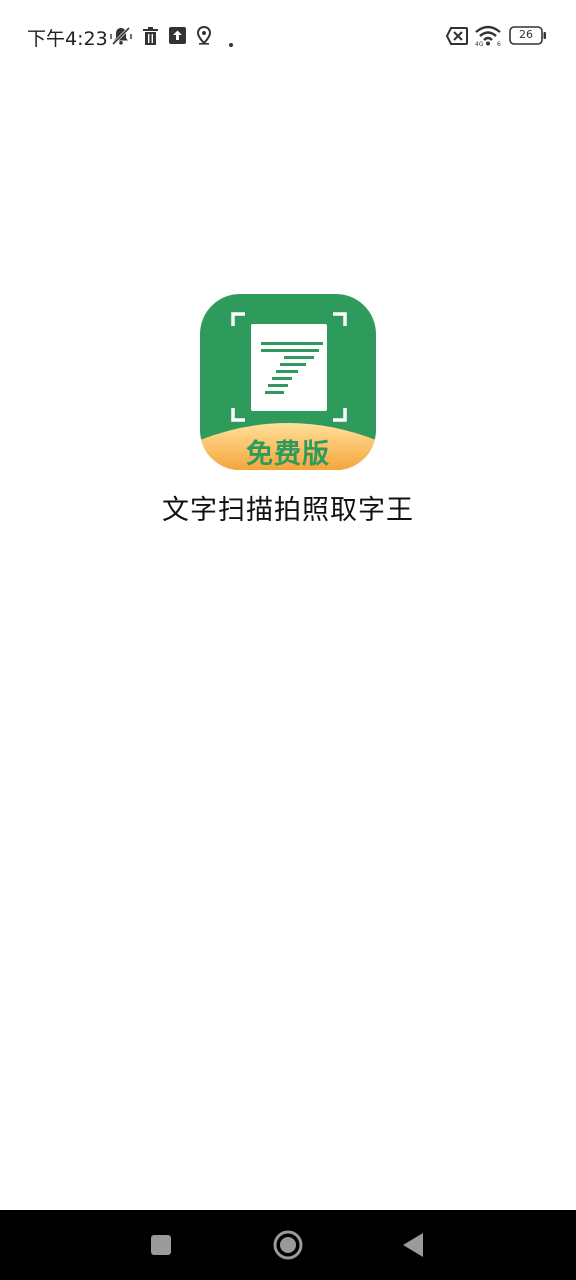  What do you see at coordinates (499, 44) in the screenshot?
I see `svg-text: 6` at bounding box center [499, 44].